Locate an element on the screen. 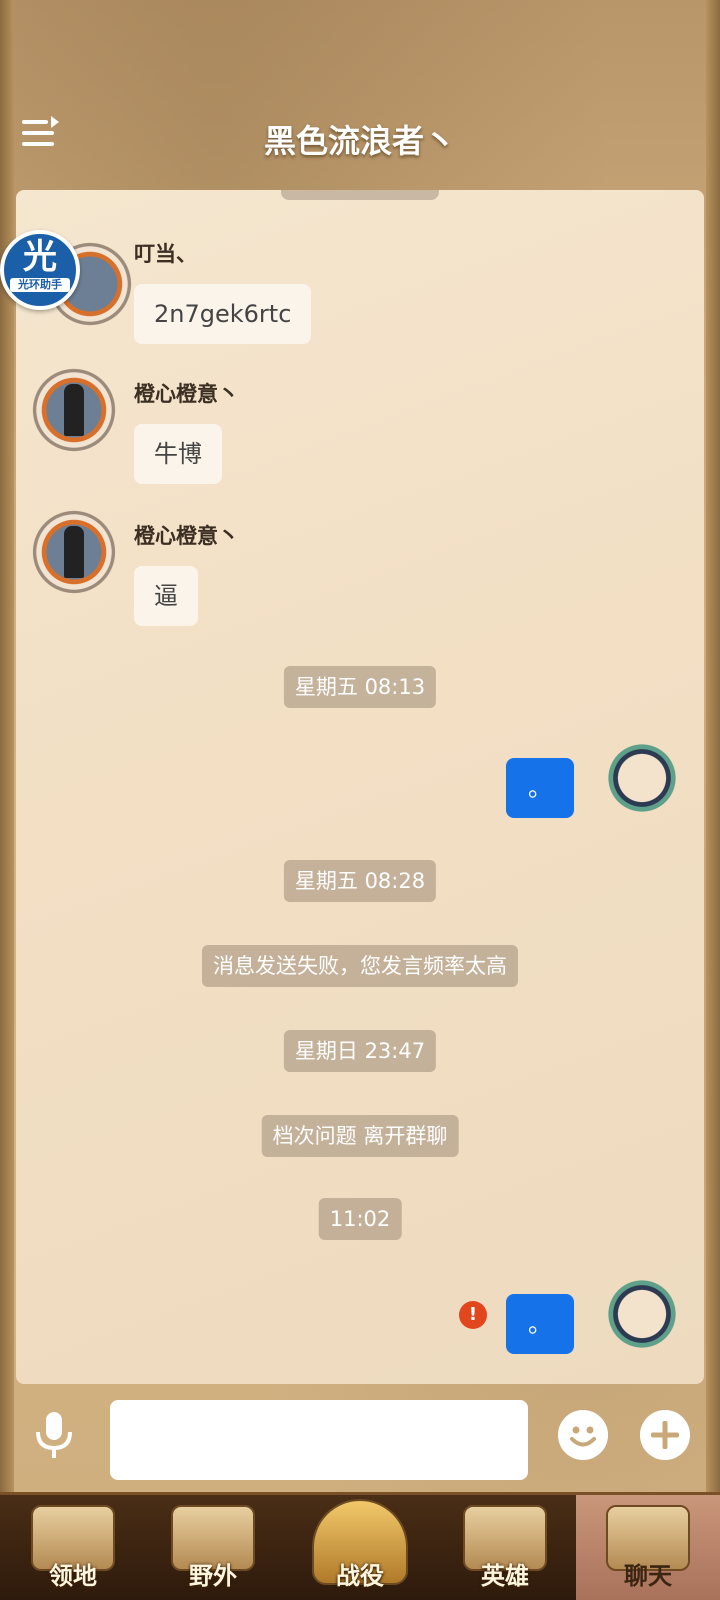 This screenshot has height=1600, width=720. helper-badge-icon: 光 光环助手 is located at coordinates (40, 270).